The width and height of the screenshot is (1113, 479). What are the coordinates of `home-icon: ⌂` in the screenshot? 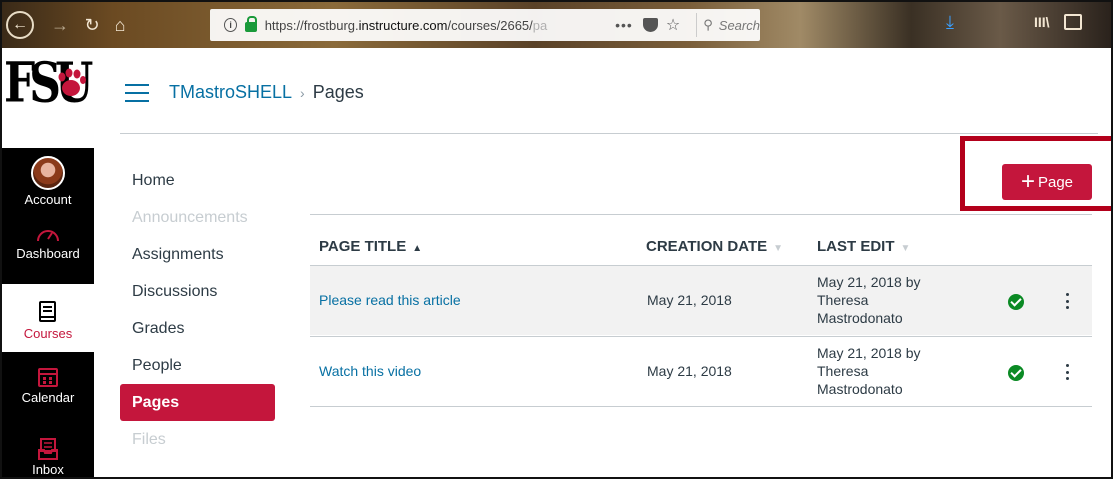 It's located at (120, 24).